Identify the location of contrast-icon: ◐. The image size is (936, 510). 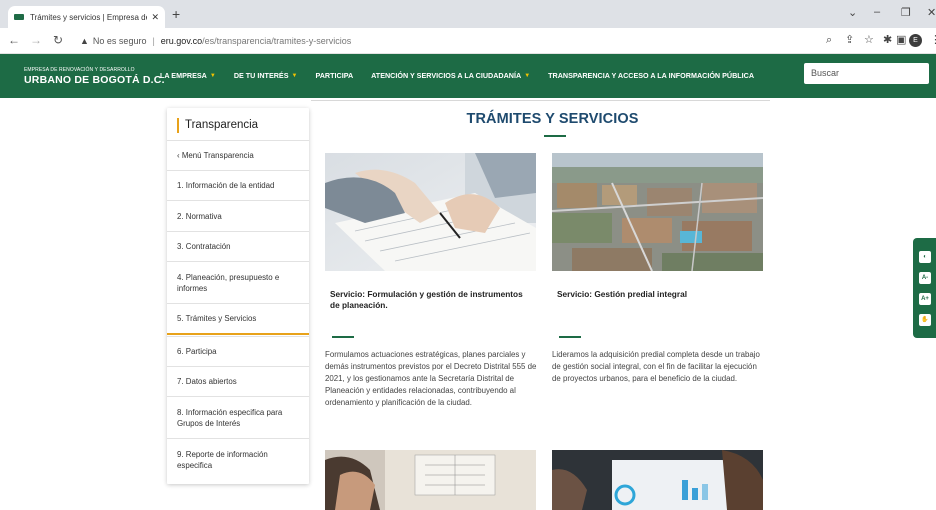
(925, 257).